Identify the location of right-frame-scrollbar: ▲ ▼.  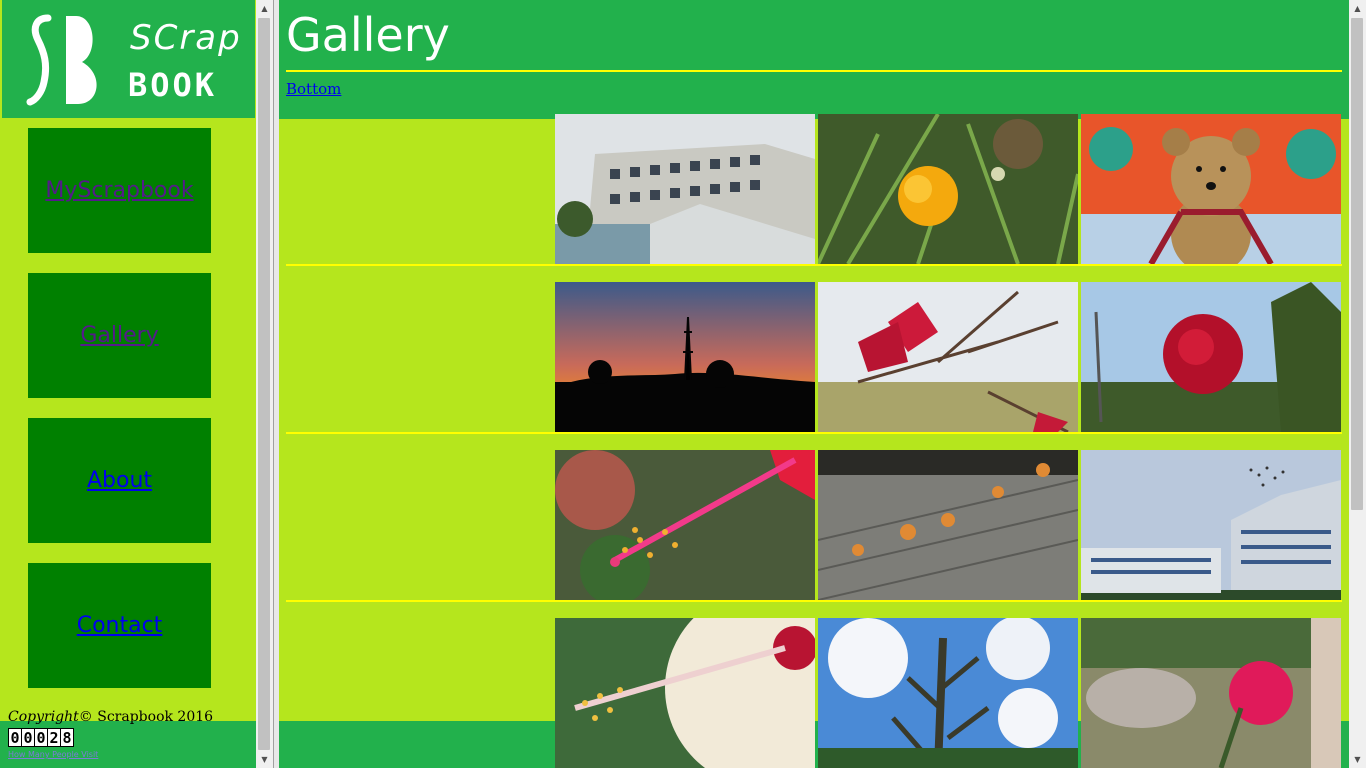
(1357, 384).